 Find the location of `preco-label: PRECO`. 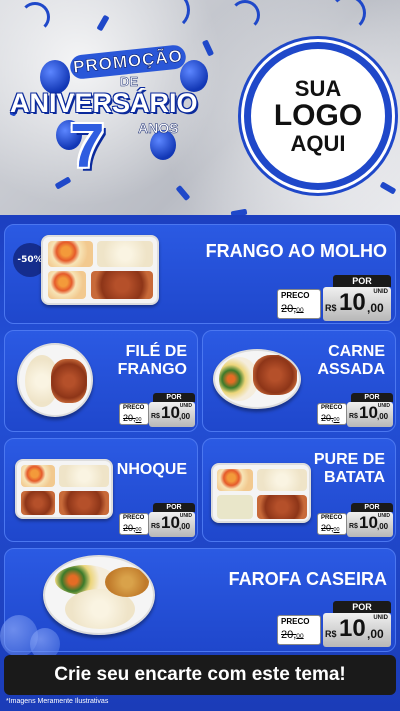

preco-label: PRECO is located at coordinates (295, 295).